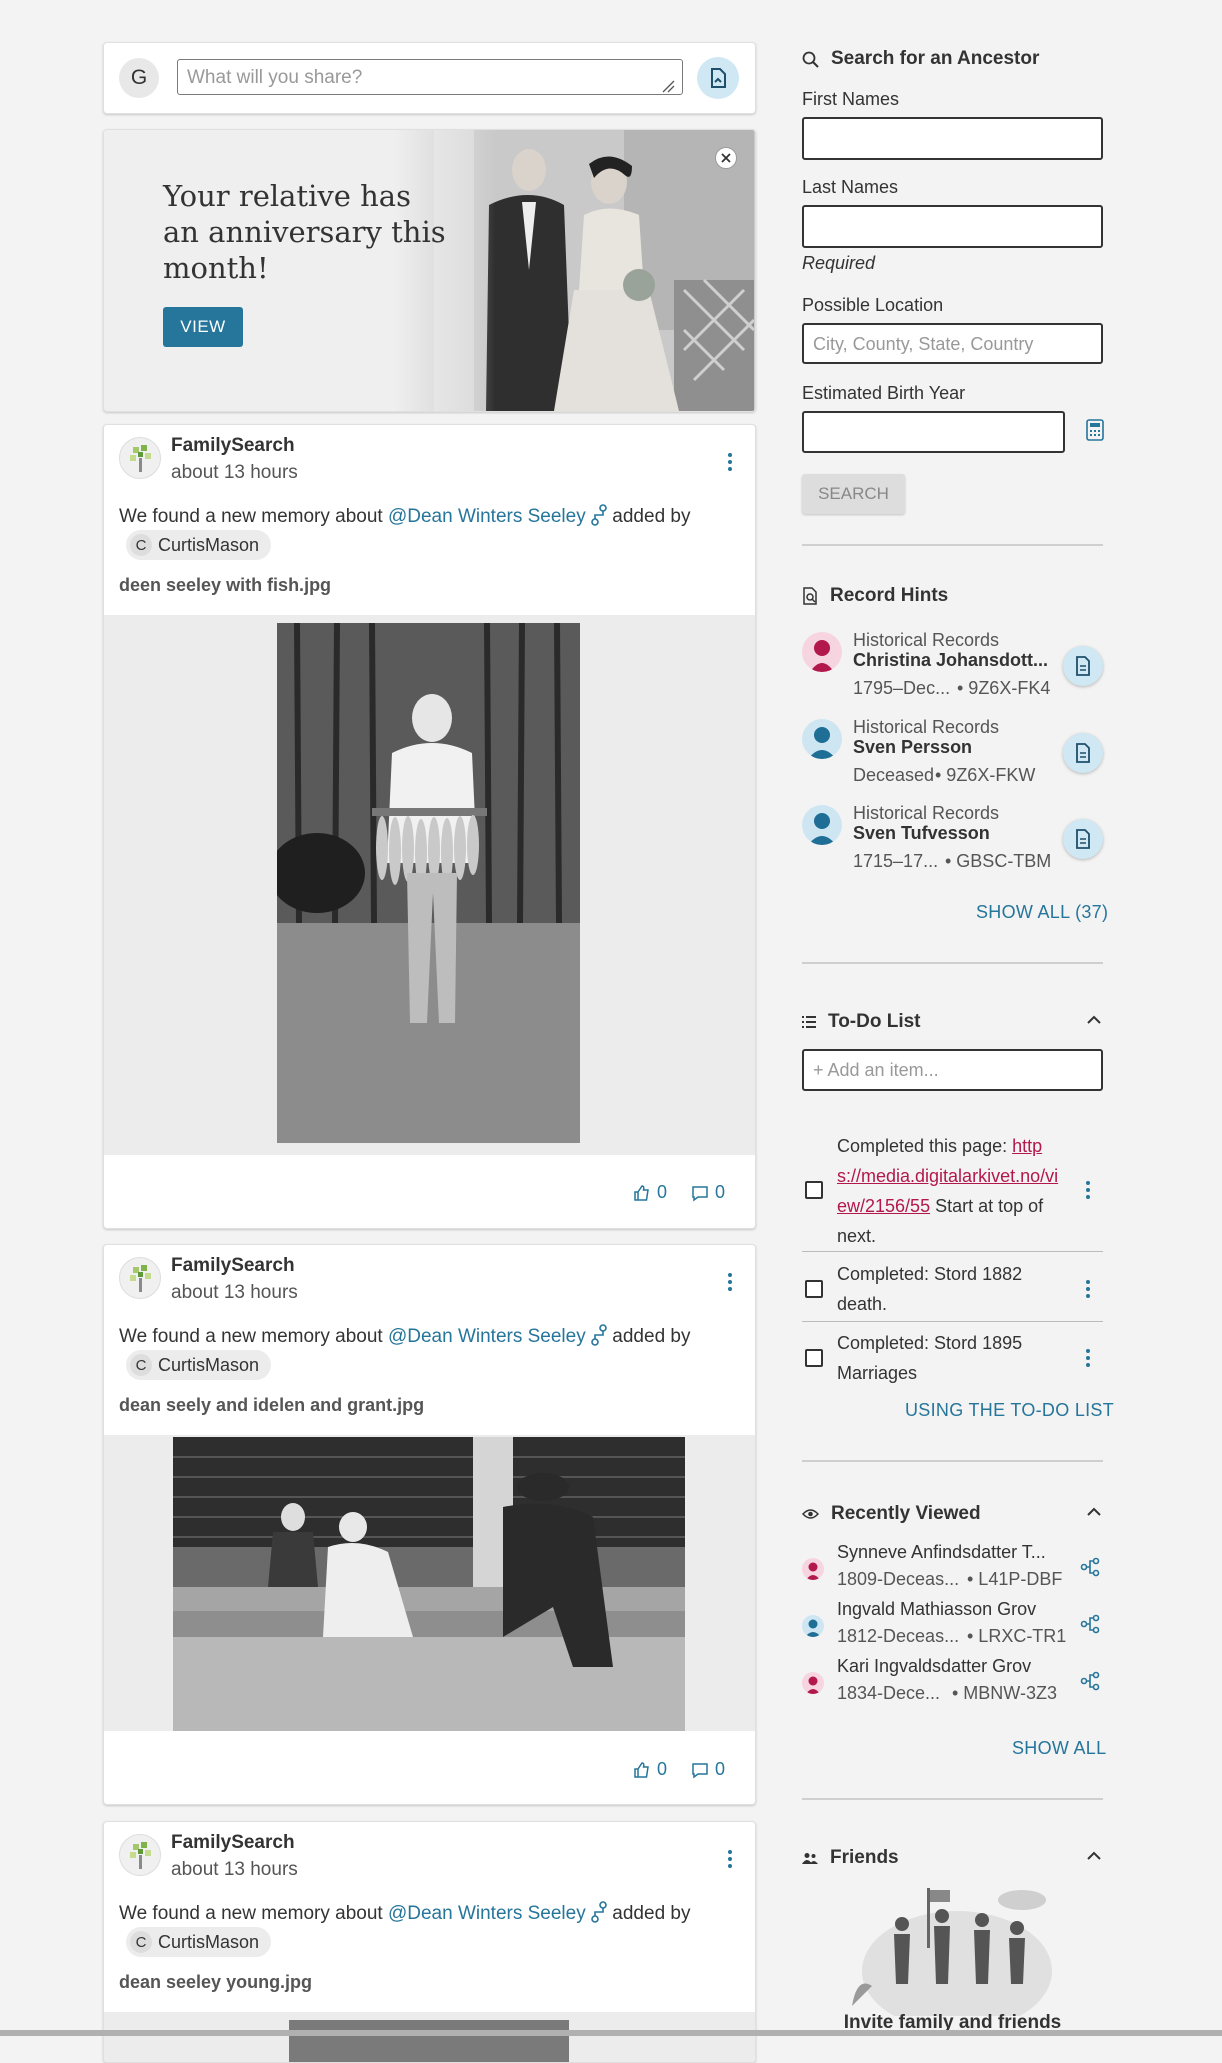  Describe the element at coordinates (936, 1609) in the screenshot. I see `recent-person-name: Ingvald Mathiasson Grov` at that location.